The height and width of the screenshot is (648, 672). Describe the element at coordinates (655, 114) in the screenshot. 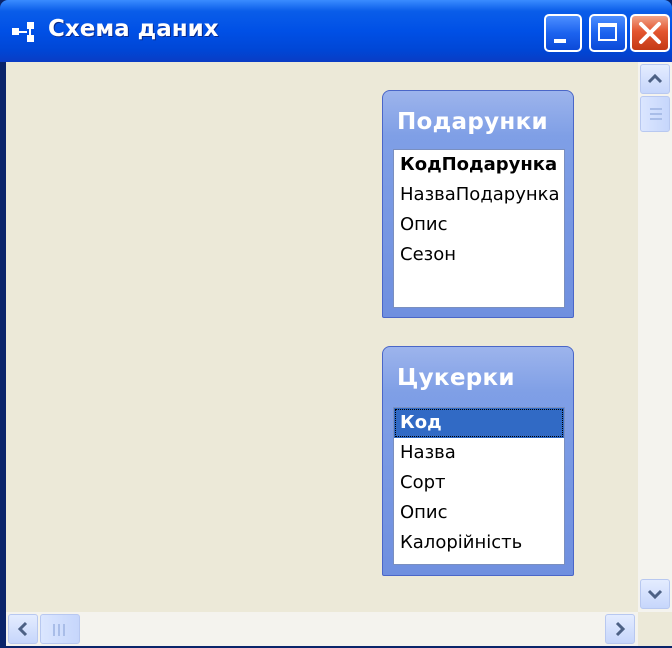

I see `vertical-scroll-thumb` at that location.